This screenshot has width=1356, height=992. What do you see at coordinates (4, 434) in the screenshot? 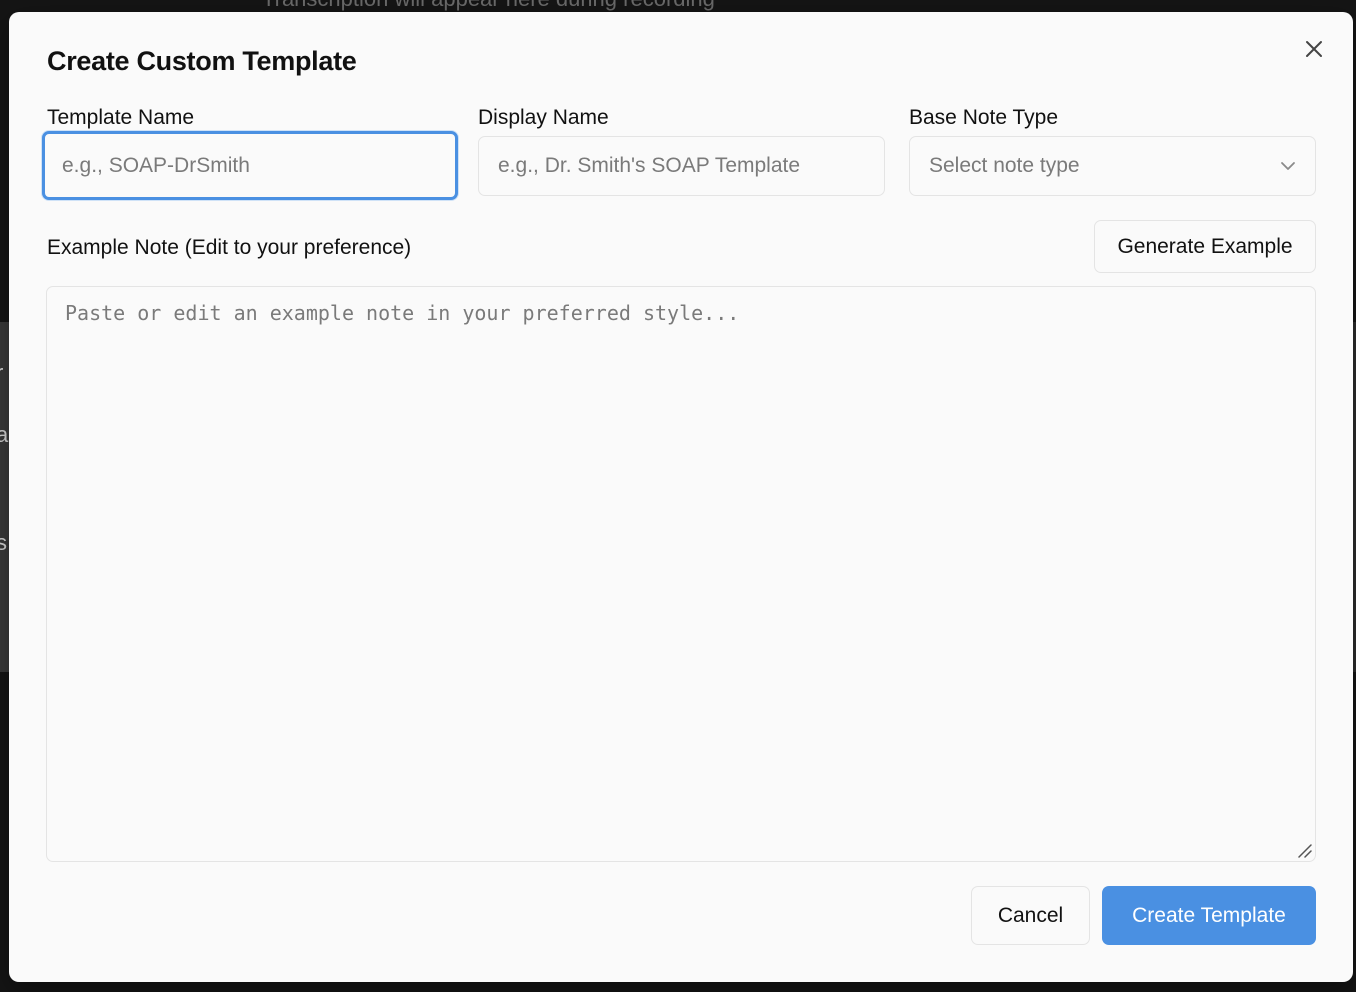
I see `background-fragment: a` at bounding box center [4, 434].